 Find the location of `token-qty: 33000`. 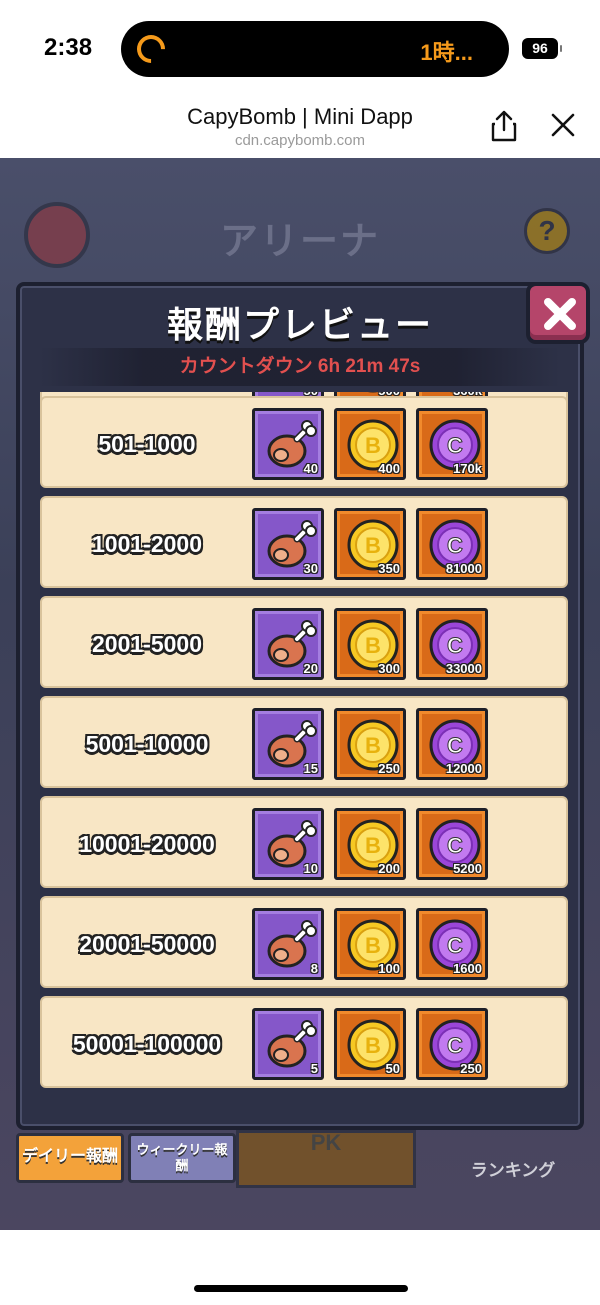

token-qty: 33000 is located at coordinates (463, 668).